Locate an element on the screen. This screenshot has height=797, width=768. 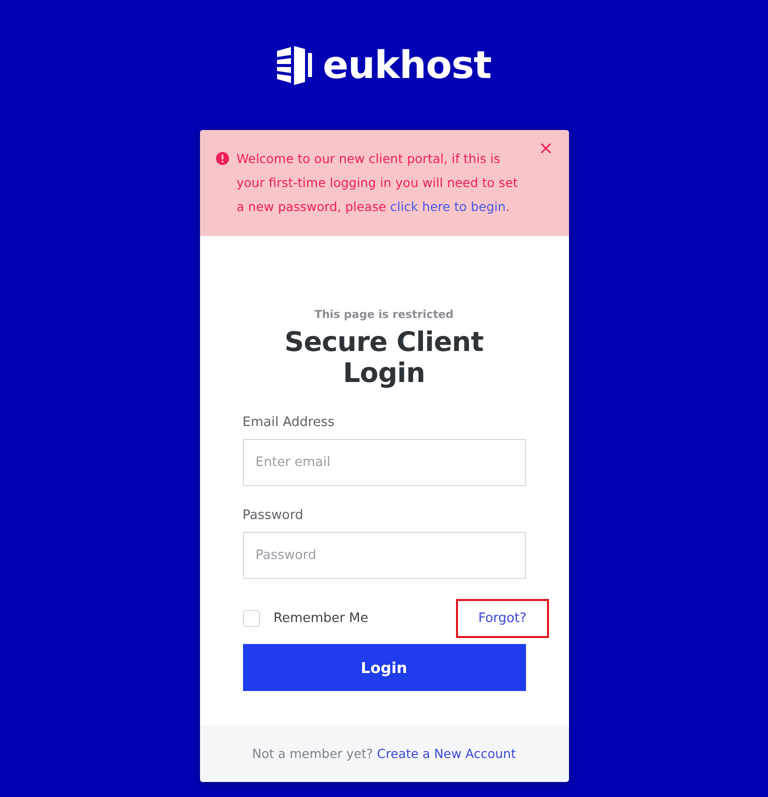
page-title: Secure Client Login is located at coordinates (384, 358).